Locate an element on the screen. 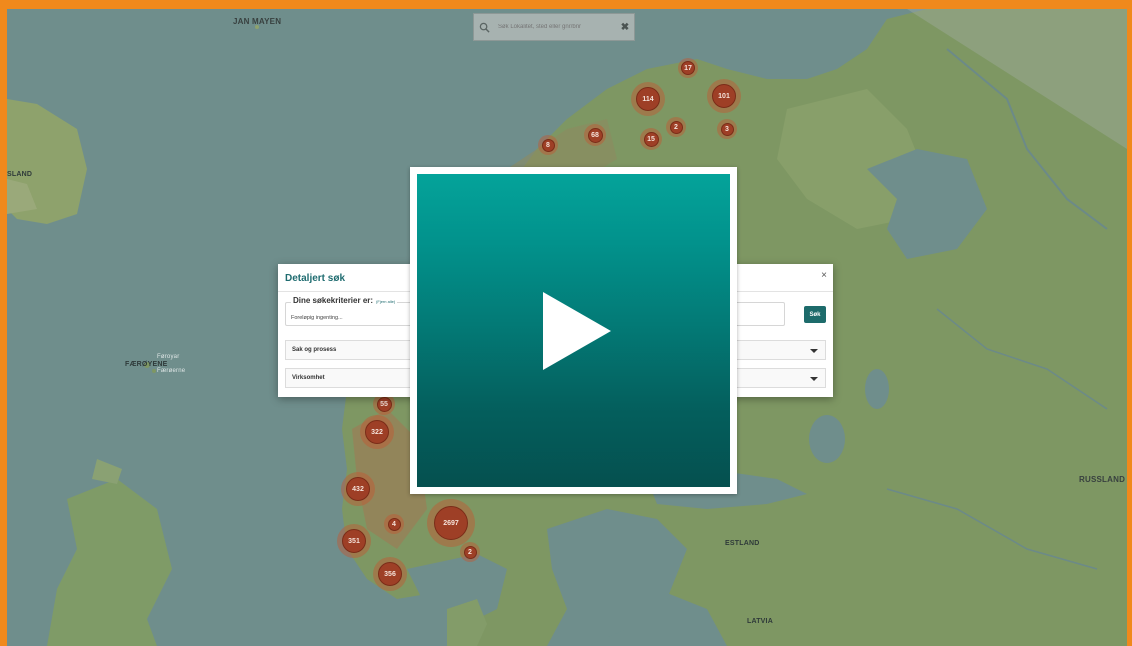  cluster-count: 114 is located at coordinates (648, 99).